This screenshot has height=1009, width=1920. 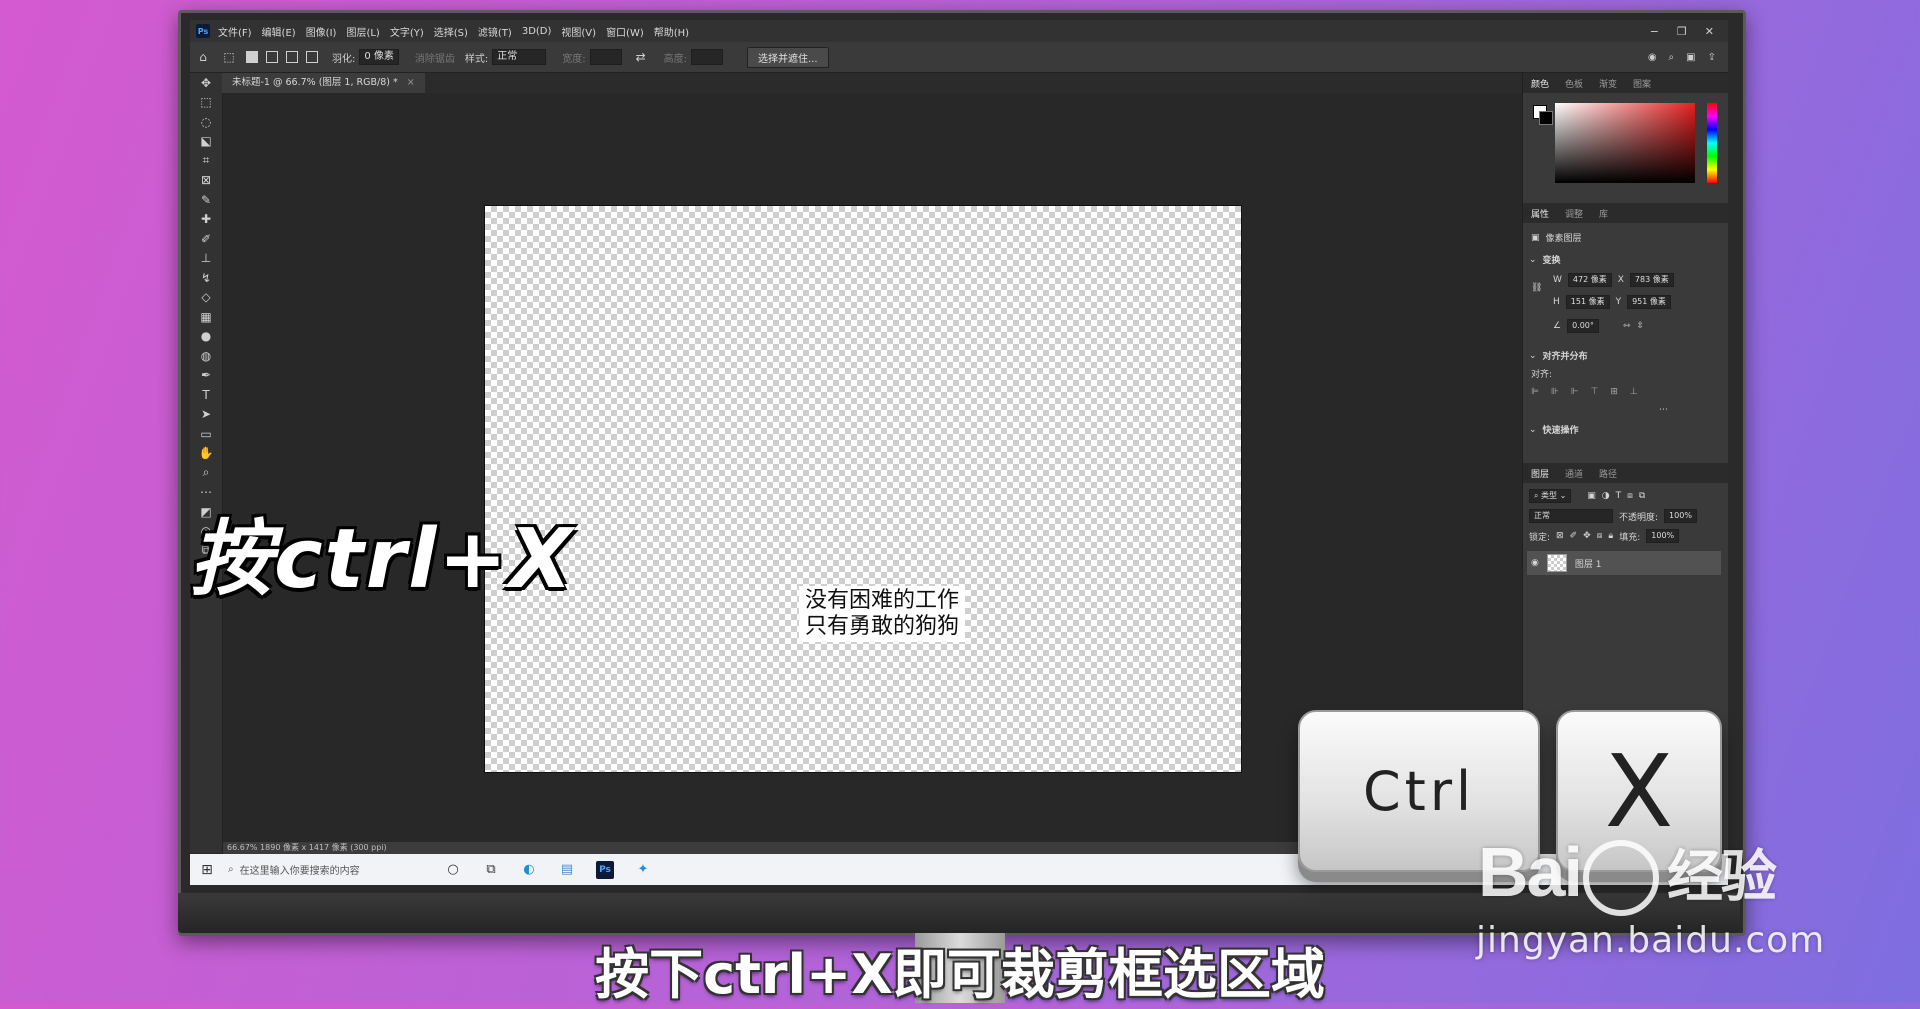 I want to click on tab-patterns: 图案, so click(x=1642, y=83).